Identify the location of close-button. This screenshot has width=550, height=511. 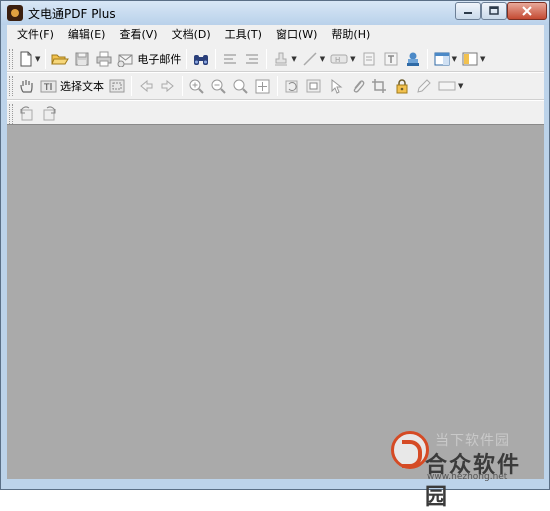
(527, 11).